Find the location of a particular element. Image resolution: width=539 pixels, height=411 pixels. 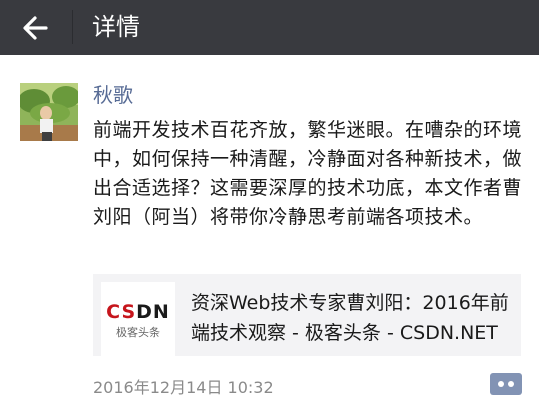

avatar is located at coordinates (49, 112).